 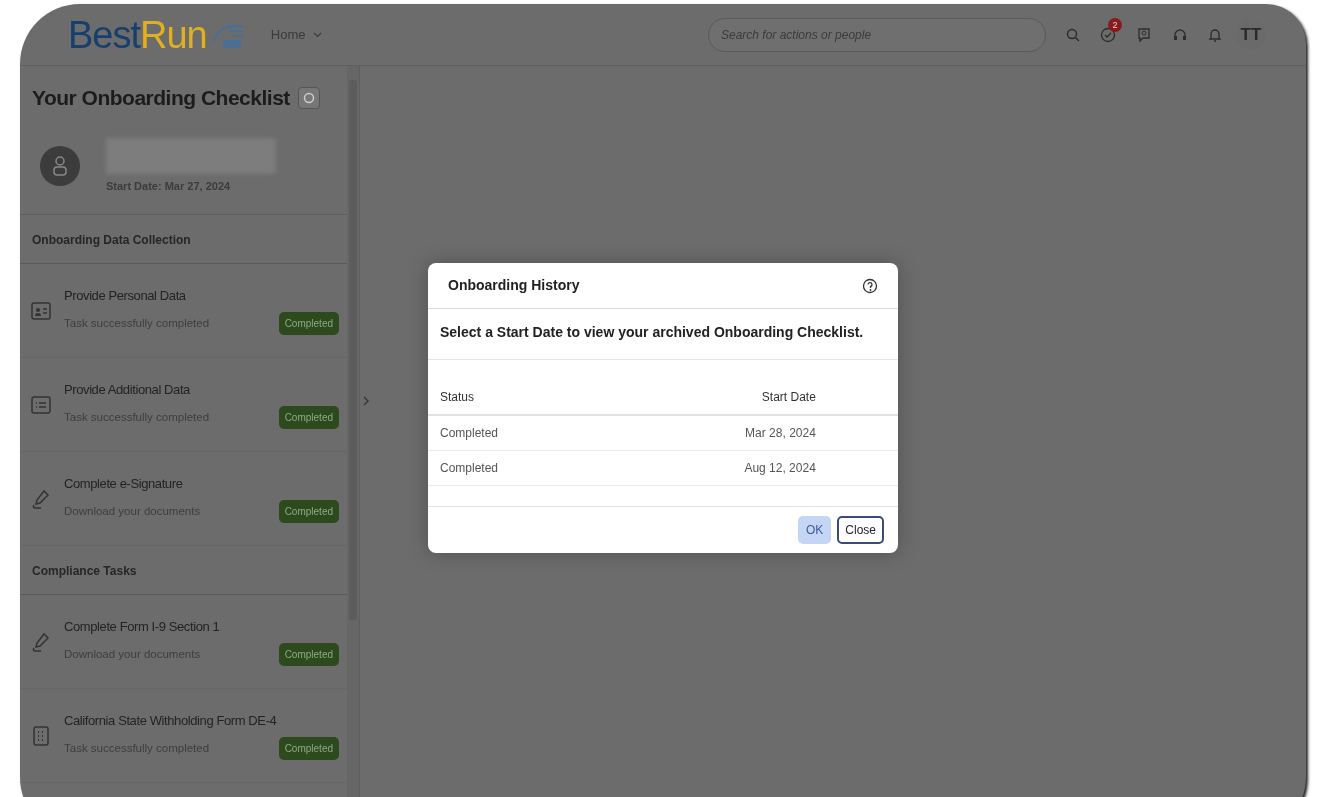 What do you see at coordinates (41, 735) in the screenshot?
I see `form-icon` at bounding box center [41, 735].